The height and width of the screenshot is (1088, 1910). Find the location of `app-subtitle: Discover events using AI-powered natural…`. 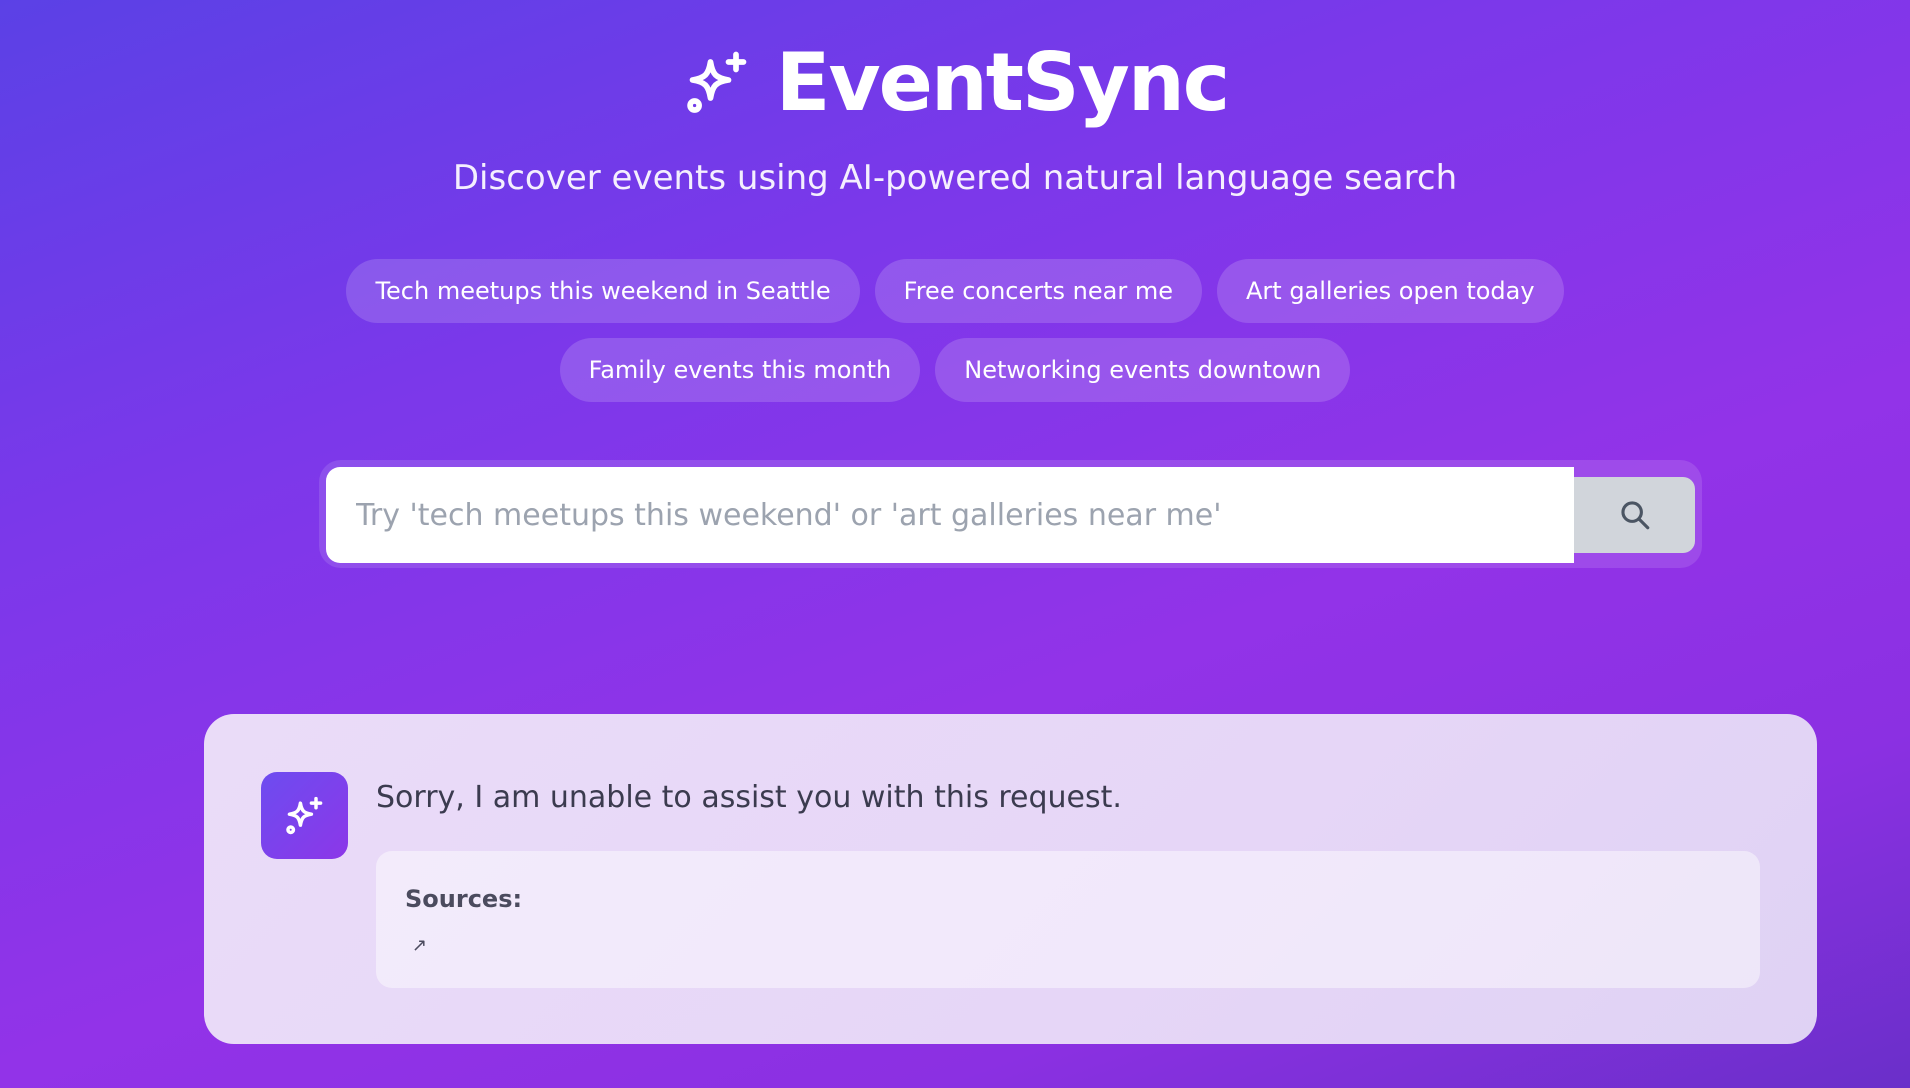

app-subtitle: Discover events using AI-powered natural… is located at coordinates (955, 178).